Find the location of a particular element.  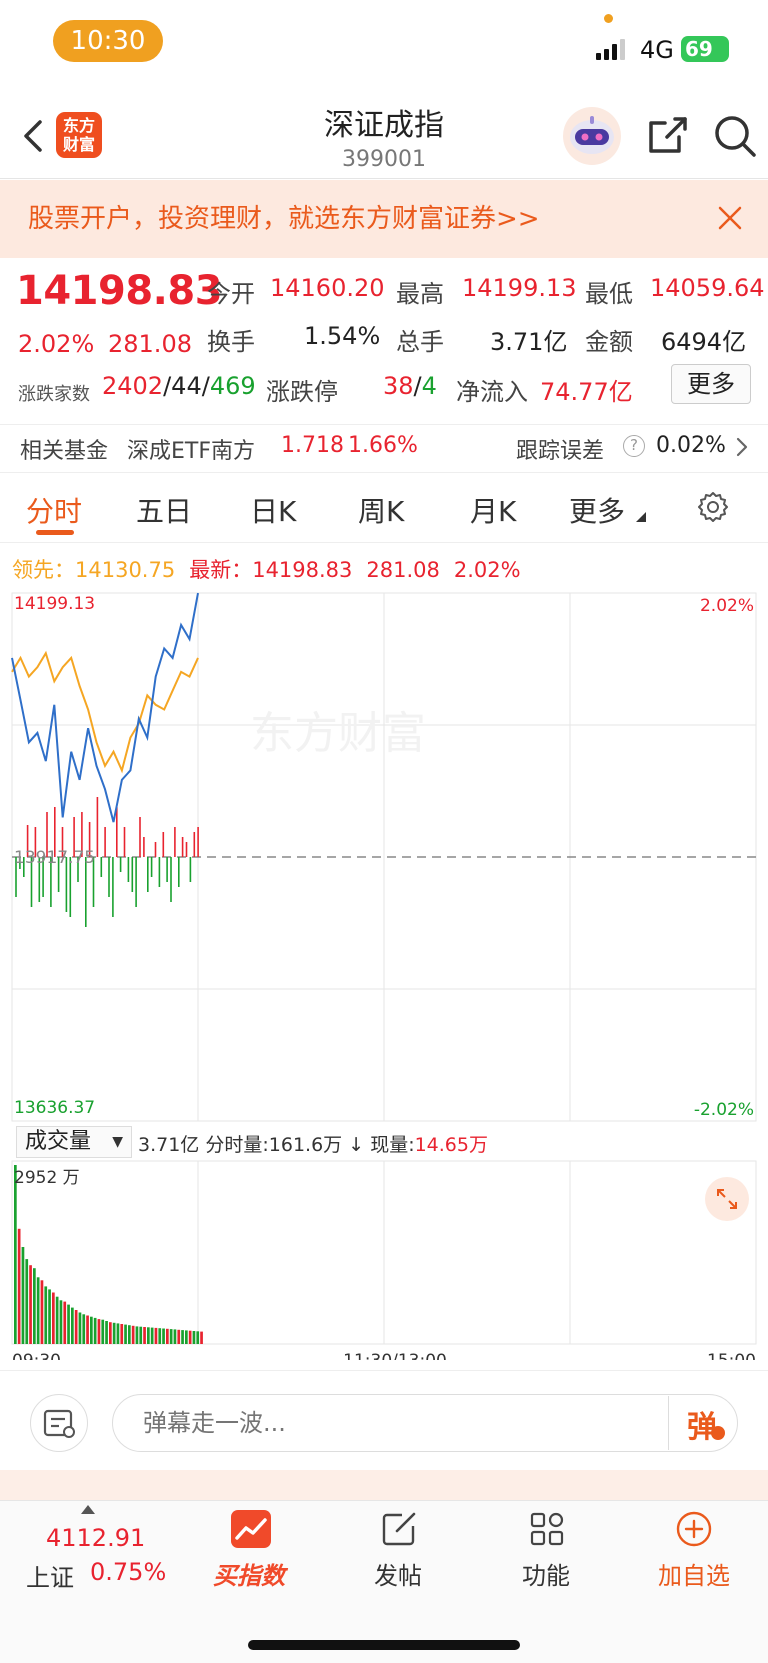

breadth-label: 涨跌家数 is located at coordinates (54, 394).